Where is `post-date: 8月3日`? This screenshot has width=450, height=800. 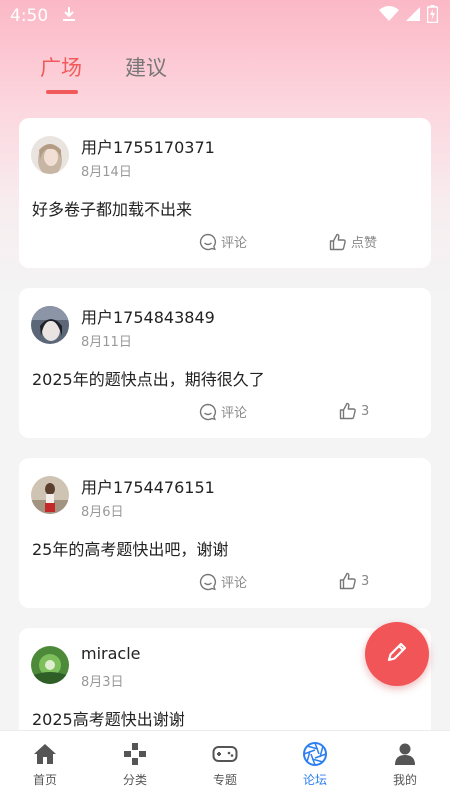 post-date: 8月3日 is located at coordinates (102, 682).